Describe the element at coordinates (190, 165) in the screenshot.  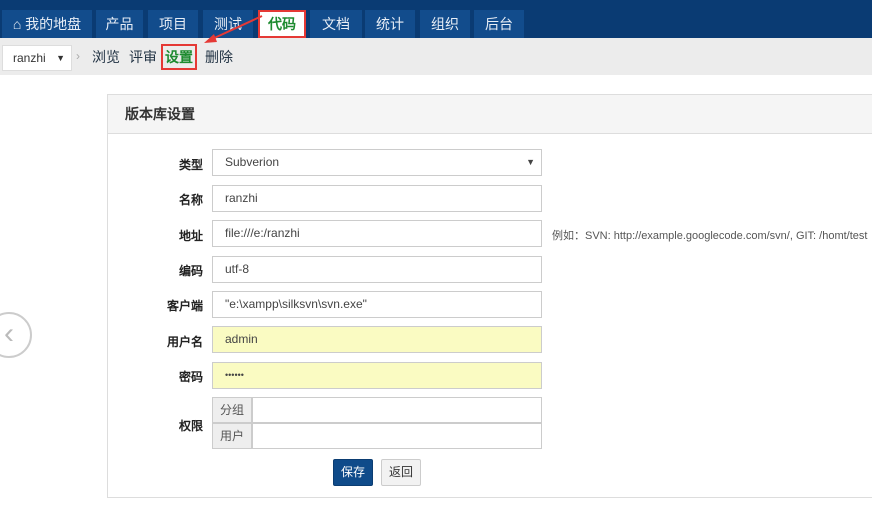
I see `type-label: 类型` at that location.